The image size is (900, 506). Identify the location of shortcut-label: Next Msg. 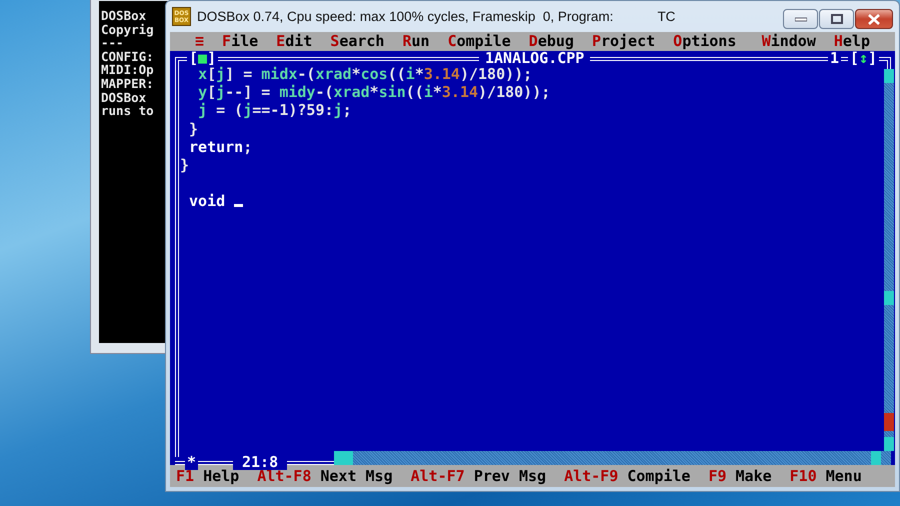
(356, 476).